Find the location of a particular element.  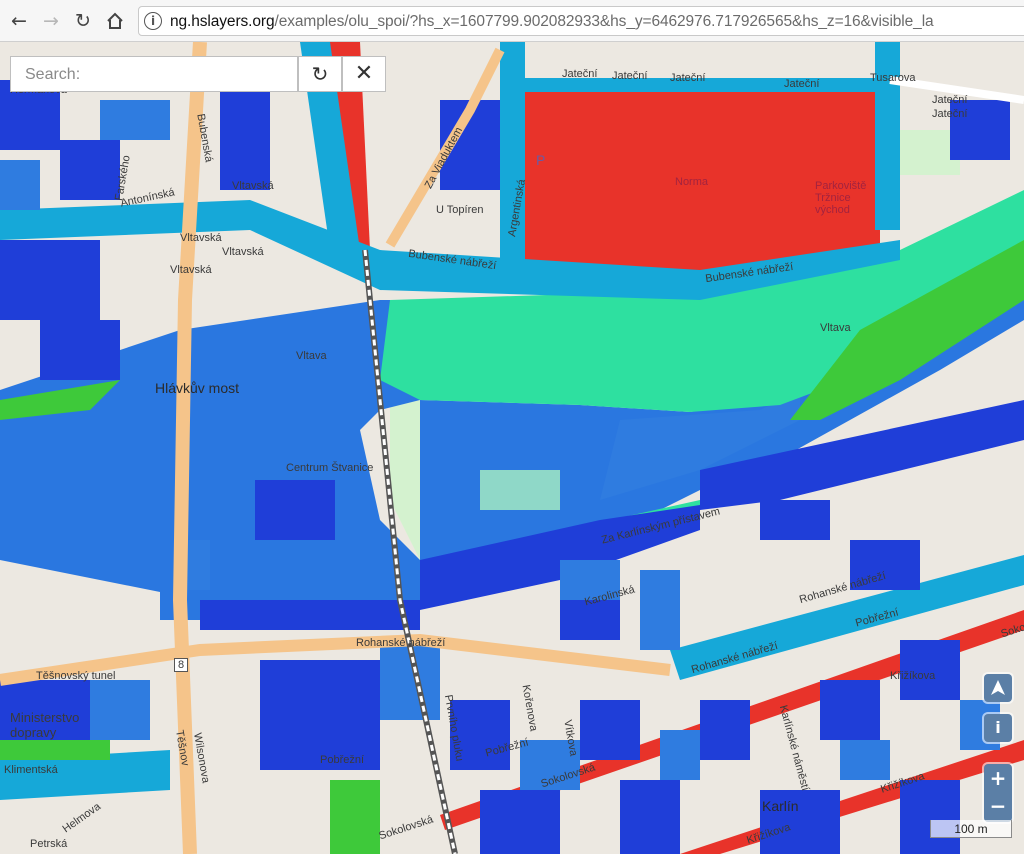

url-host: ng.hslayers.org is located at coordinates (222, 21).